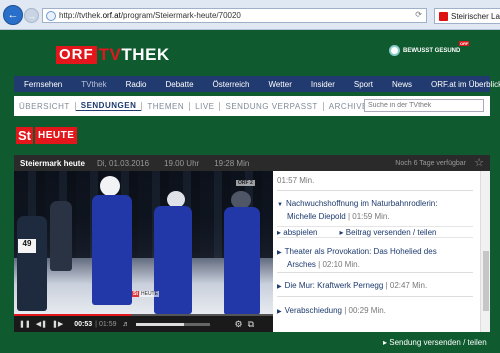 Image resolution: width=500 pixels, height=353 pixels. I want to click on nav-news: News, so click(401, 84).